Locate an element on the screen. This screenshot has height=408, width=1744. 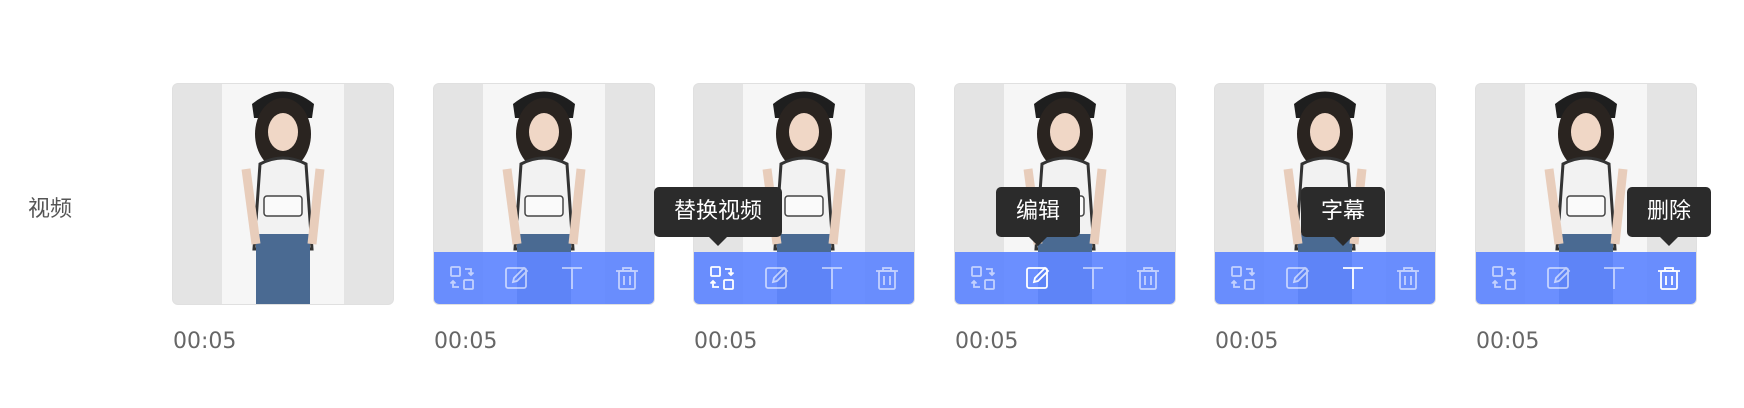
tooltip-replace-video: 替换视频 is located at coordinates (718, 216).